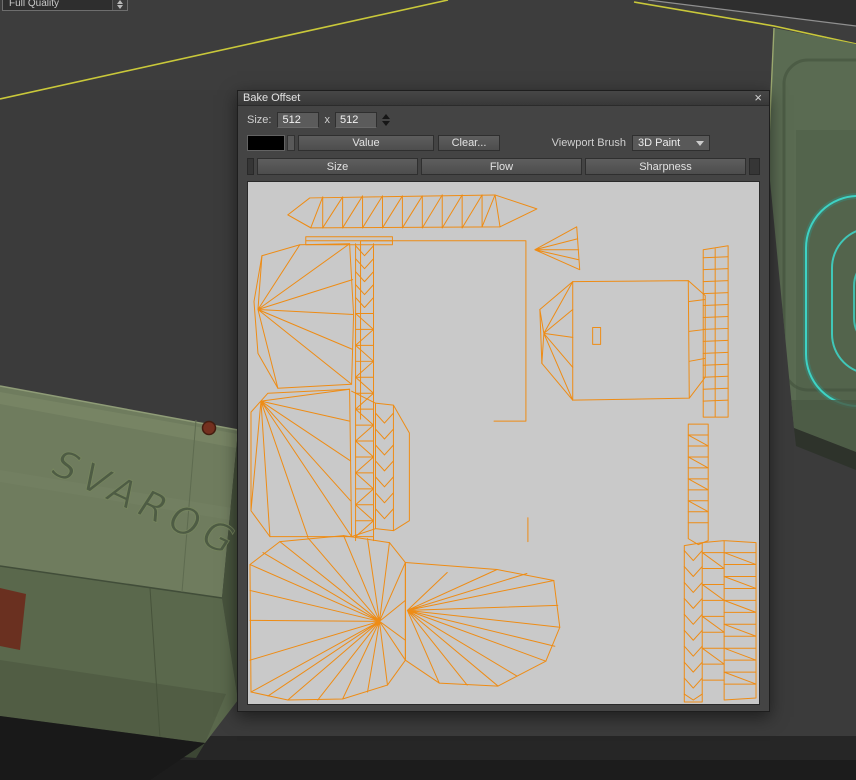  What do you see at coordinates (34, 4) in the screenshot?
I see `quality-dropdown-label: Full Quality` at bounding box center [34, 4].